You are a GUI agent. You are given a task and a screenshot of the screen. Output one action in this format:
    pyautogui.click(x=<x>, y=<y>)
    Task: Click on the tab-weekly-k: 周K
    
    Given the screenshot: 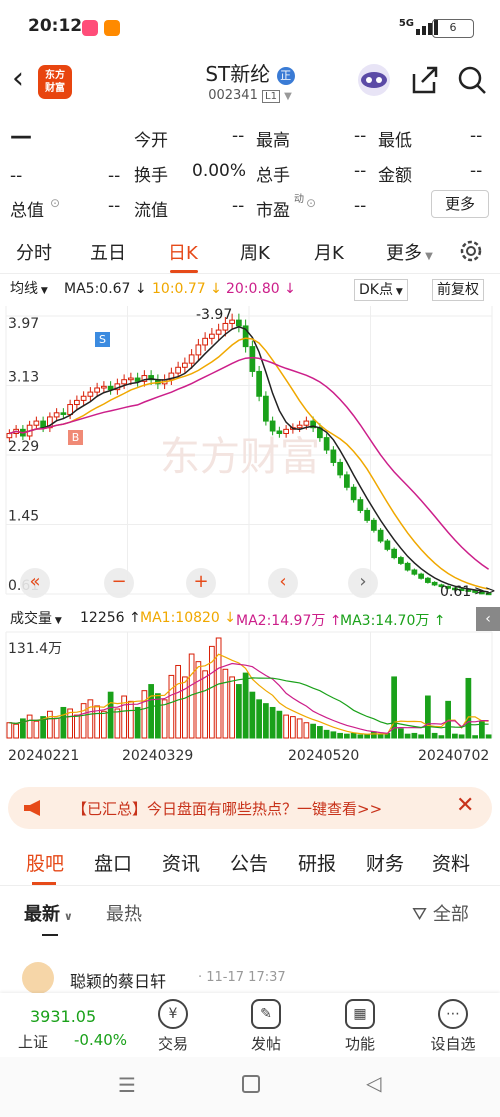 What is the action you would take?
    pyautogui.click(x=255, y=252)
    